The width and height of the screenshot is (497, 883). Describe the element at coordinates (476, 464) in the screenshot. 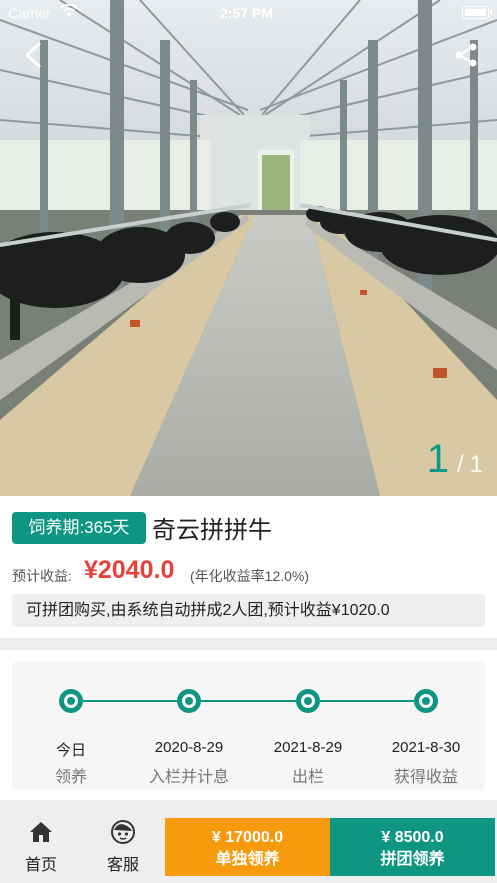

I see `pager-total: 1` at that location.